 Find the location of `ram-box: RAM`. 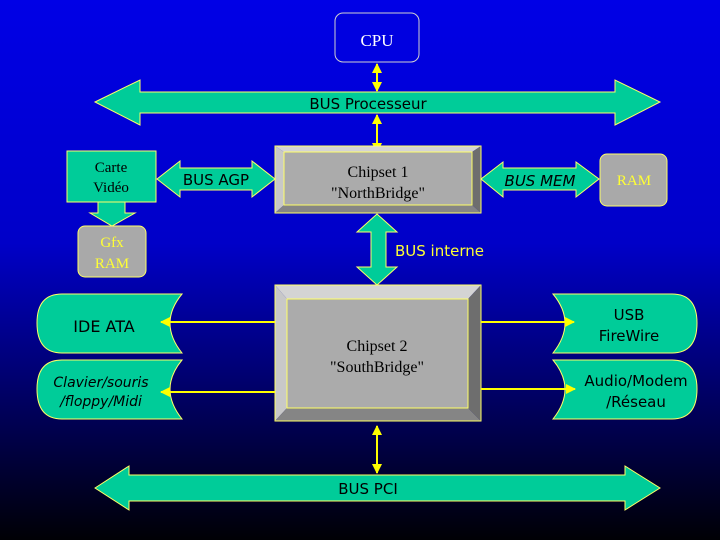

ram-box: RAM is located at coordinates (633, 180).